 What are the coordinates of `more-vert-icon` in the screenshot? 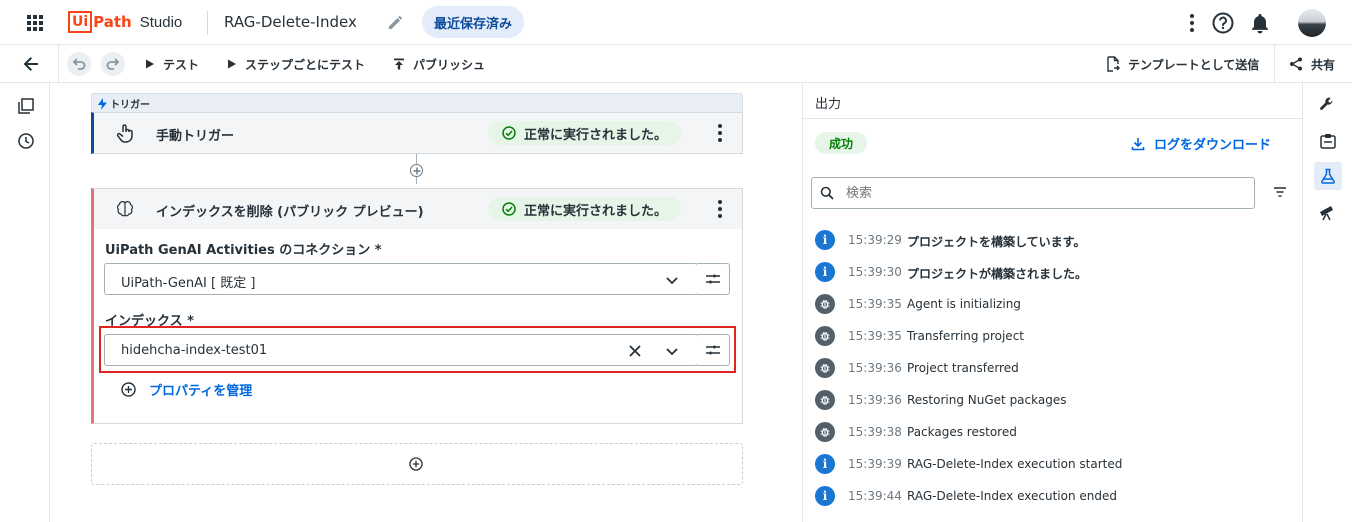 It's located at (1192, 23).